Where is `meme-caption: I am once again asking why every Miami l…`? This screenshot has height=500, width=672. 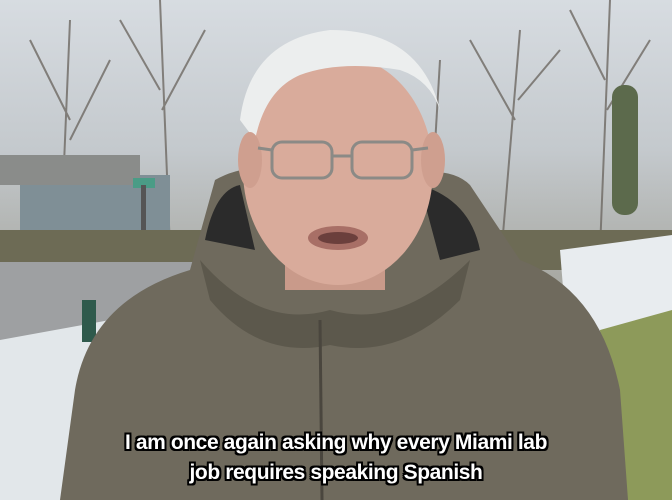 meme-caption: I am once again asking why every Miami l… is located at coordinates (336, 458).